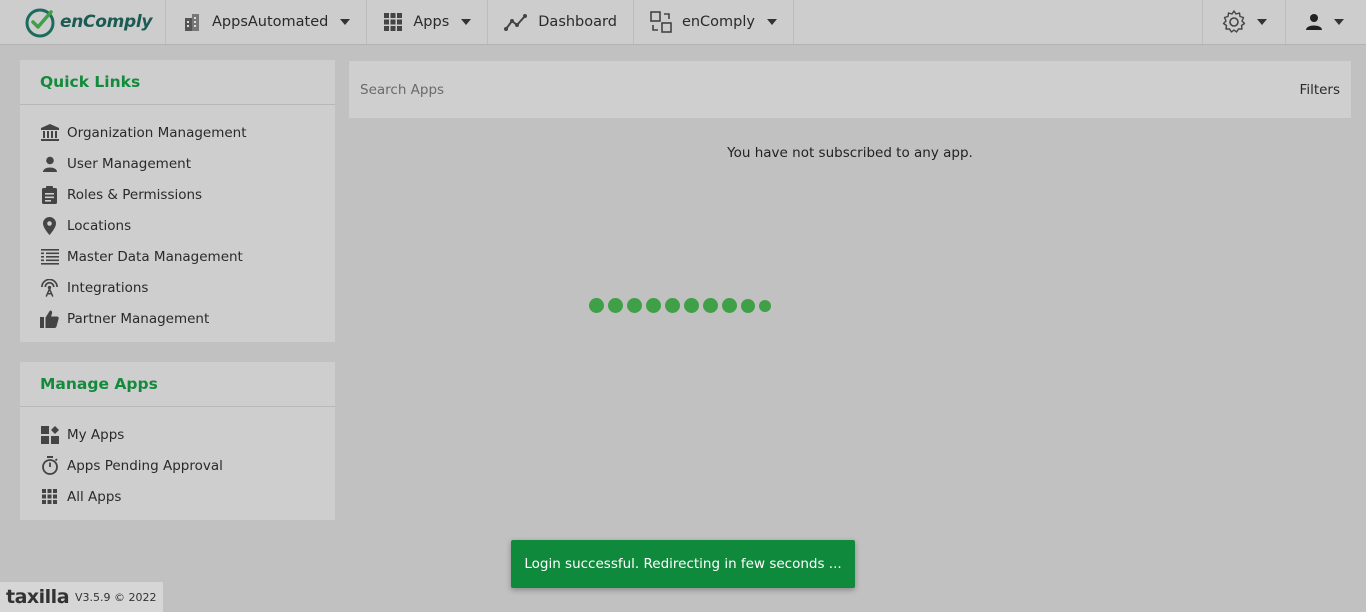 The image size is (1366, 612). What do you see at coordinates (49, 194) in the screenshot?
I see `clipboard-icon` at bounding box center [49, 194].